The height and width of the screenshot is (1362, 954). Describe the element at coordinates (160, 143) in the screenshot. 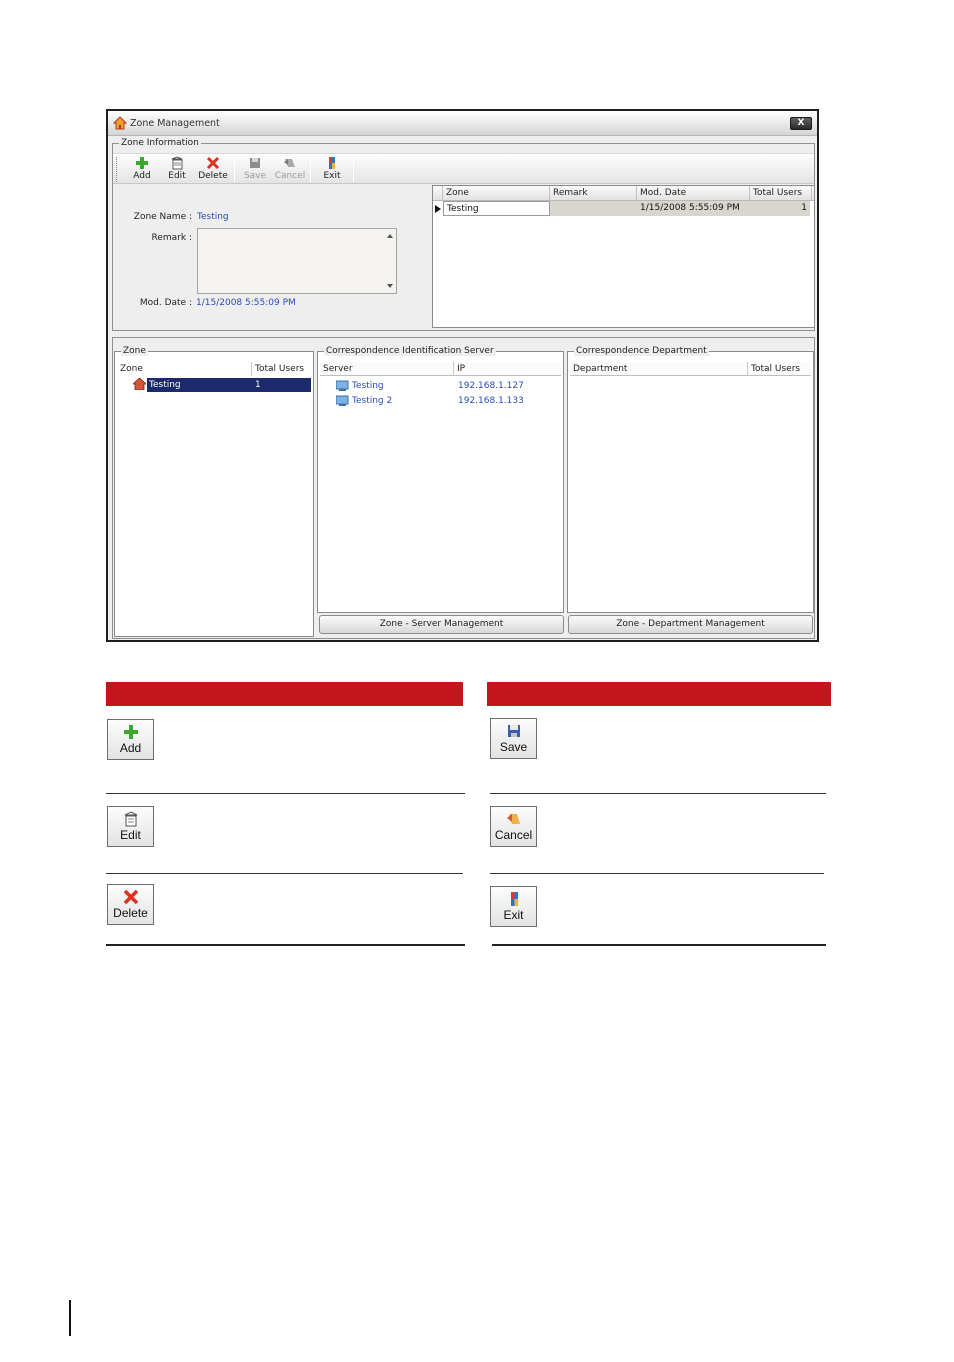

I see `zone-information-label: Zone Information` at that location.